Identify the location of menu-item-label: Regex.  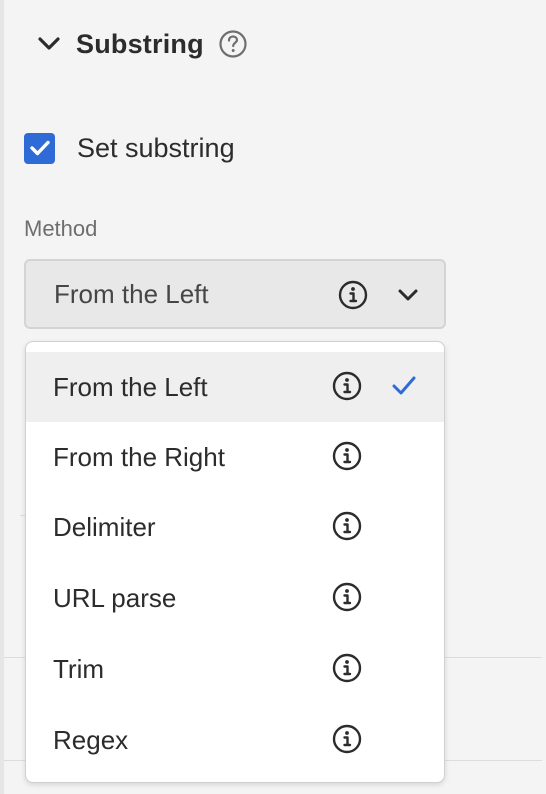
(91, 739).